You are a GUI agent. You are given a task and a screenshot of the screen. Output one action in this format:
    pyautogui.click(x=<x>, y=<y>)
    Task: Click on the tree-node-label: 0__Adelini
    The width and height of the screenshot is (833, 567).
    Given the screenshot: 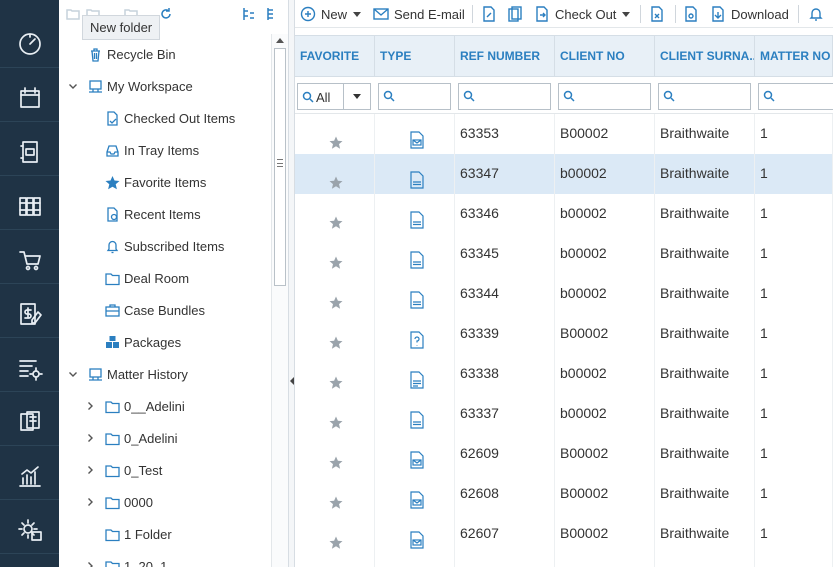 What is the action you would take?
    pyautogui.click(x=154, y=406)
    